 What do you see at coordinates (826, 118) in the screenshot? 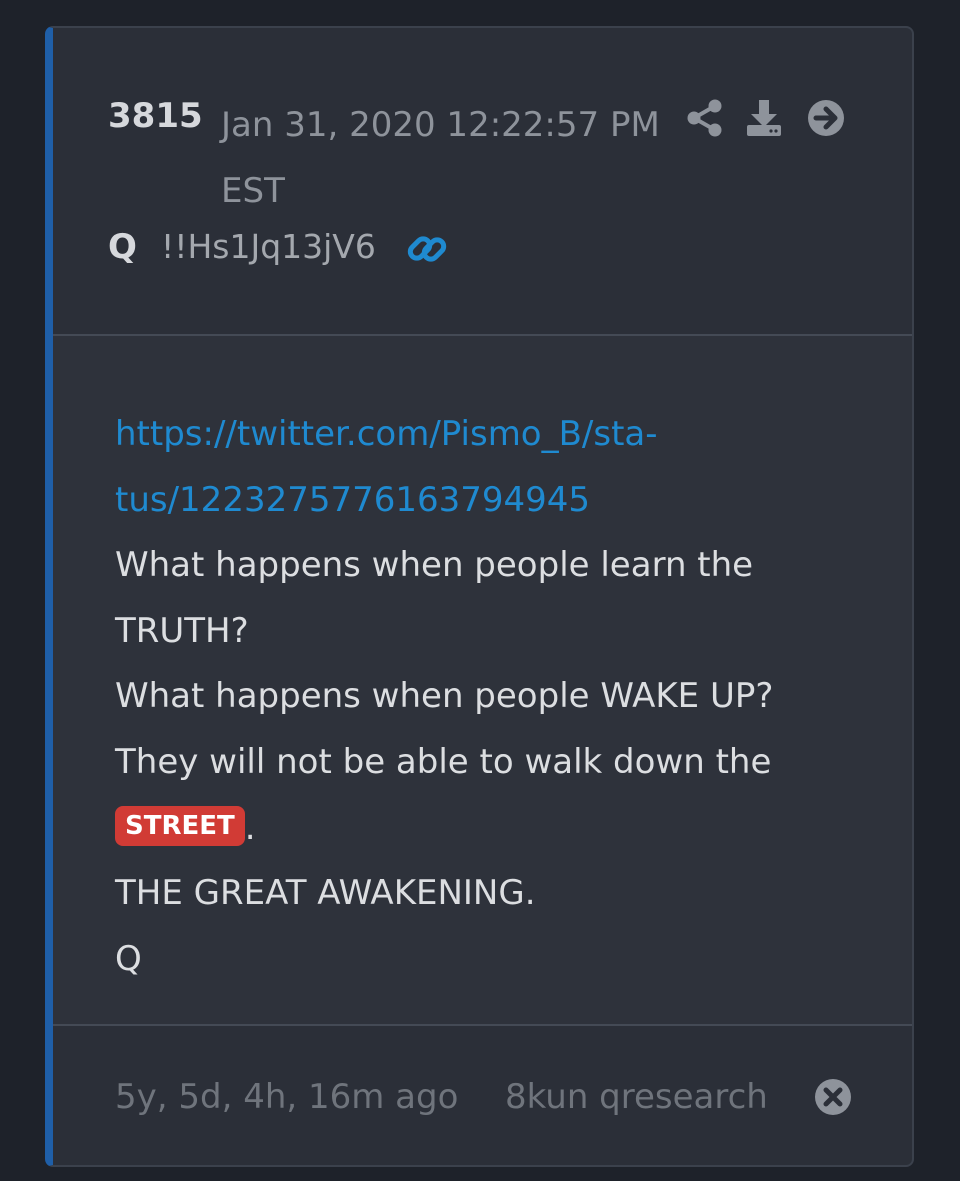
I see `arrow-circle-right-icon` at bounding box center [826, 118].